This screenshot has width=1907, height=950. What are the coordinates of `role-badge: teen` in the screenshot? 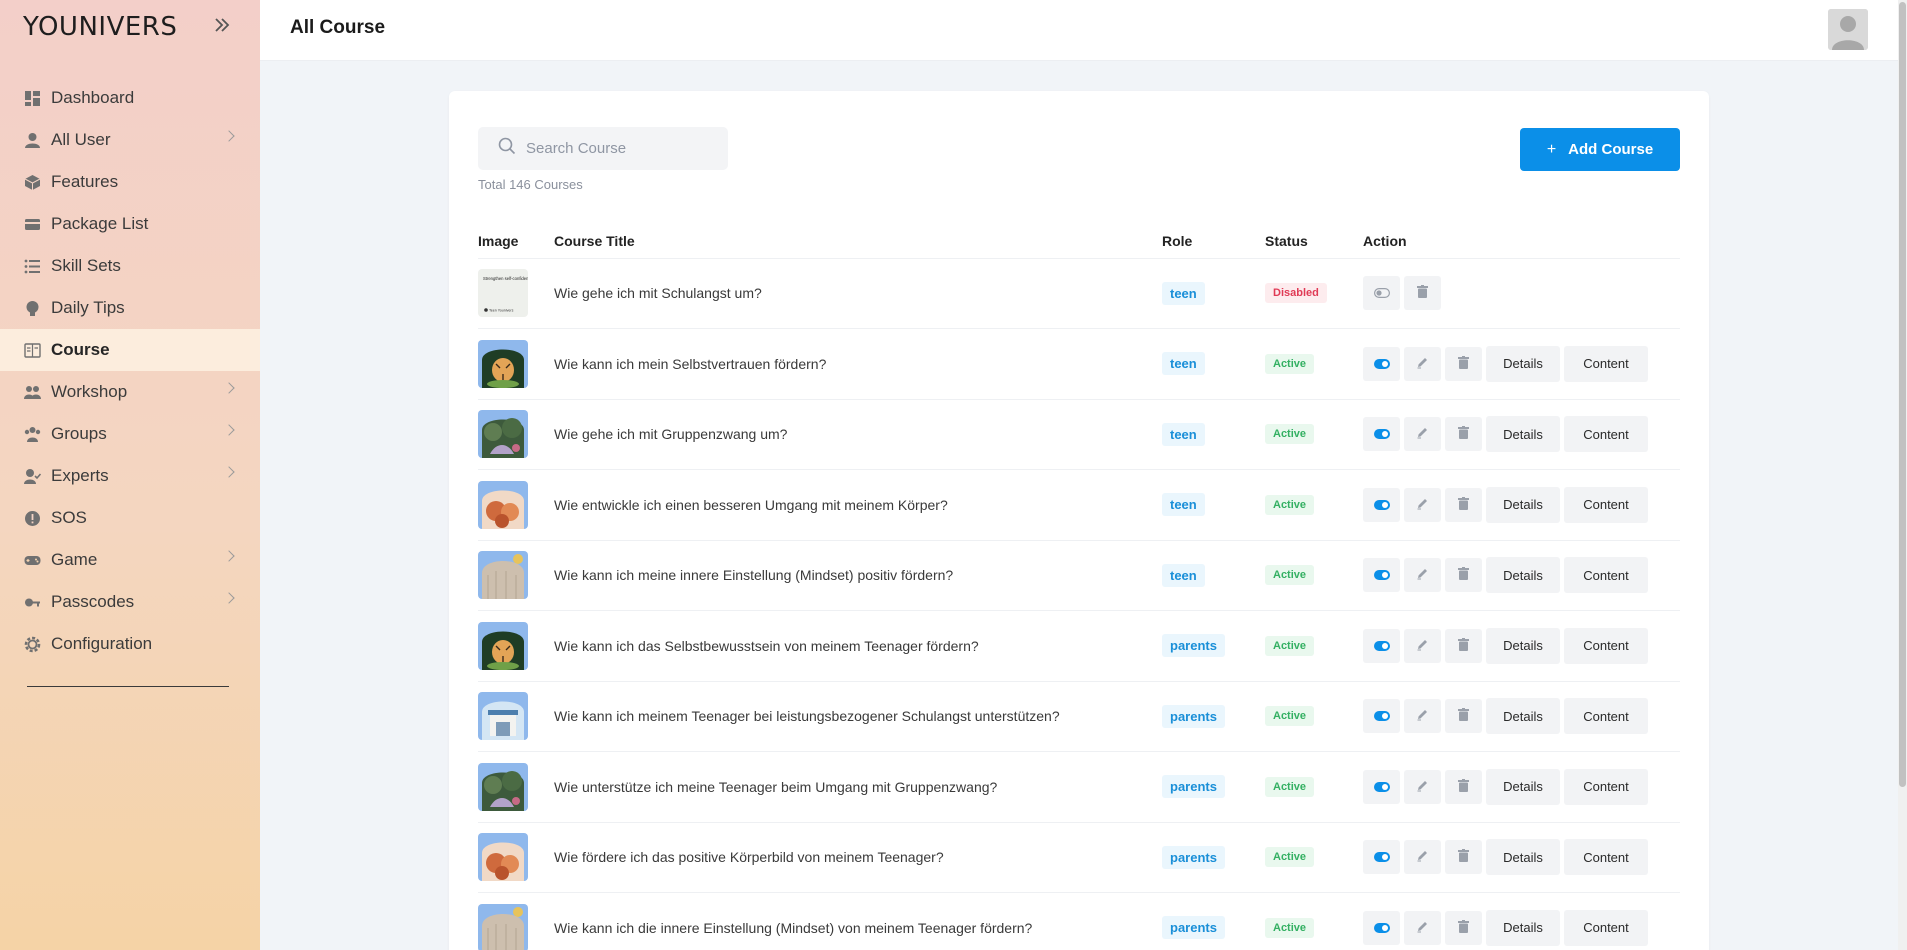 It's located at (1183, 505).